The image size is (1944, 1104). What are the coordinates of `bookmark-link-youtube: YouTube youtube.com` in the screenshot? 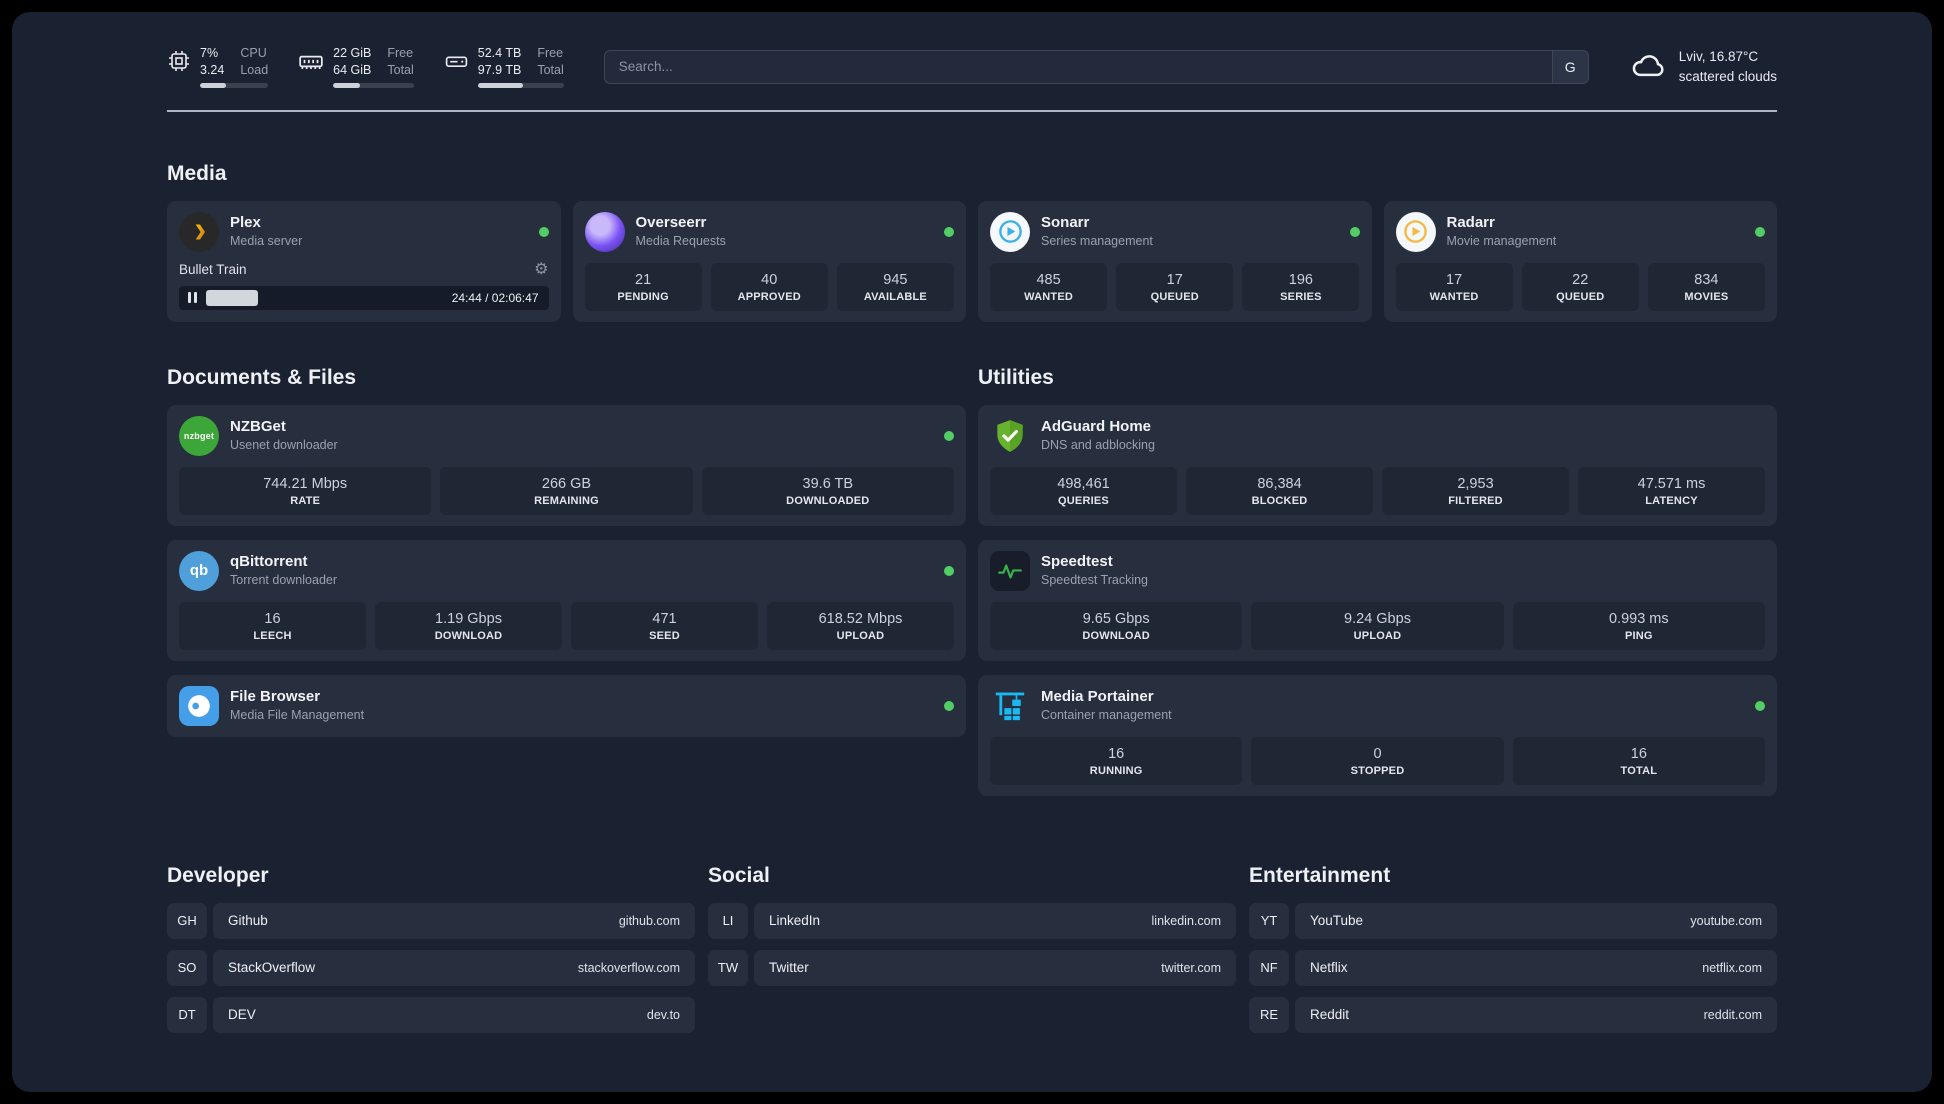 It's located at (1536, 920).